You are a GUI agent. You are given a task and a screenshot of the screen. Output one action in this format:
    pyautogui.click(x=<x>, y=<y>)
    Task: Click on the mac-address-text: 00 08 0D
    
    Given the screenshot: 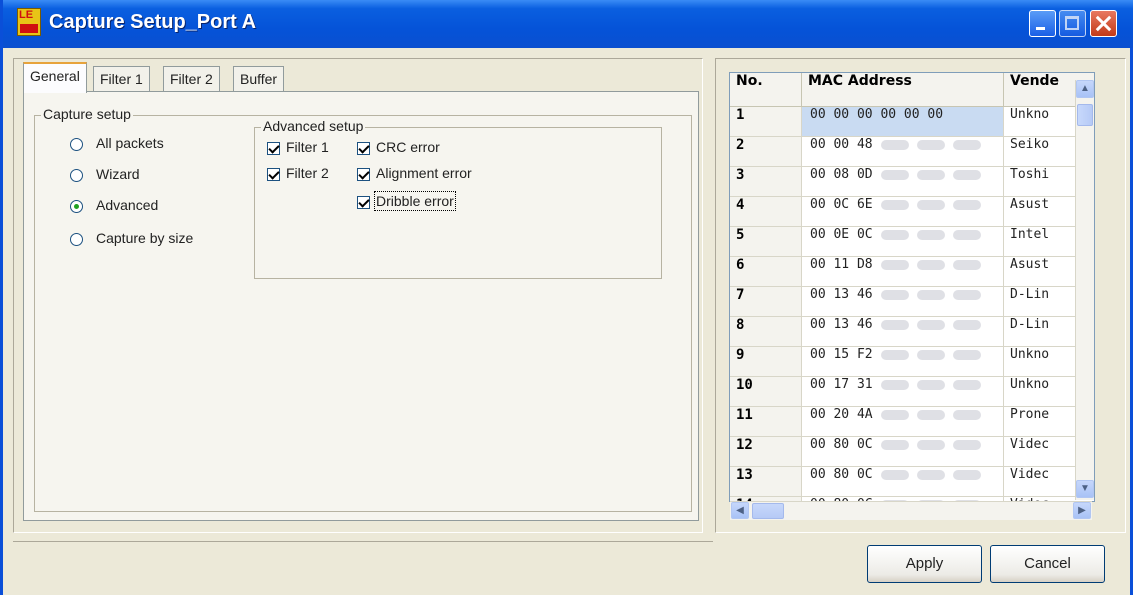 What is the action you would take?
    pyautogui.click(x=841, y=174)
    